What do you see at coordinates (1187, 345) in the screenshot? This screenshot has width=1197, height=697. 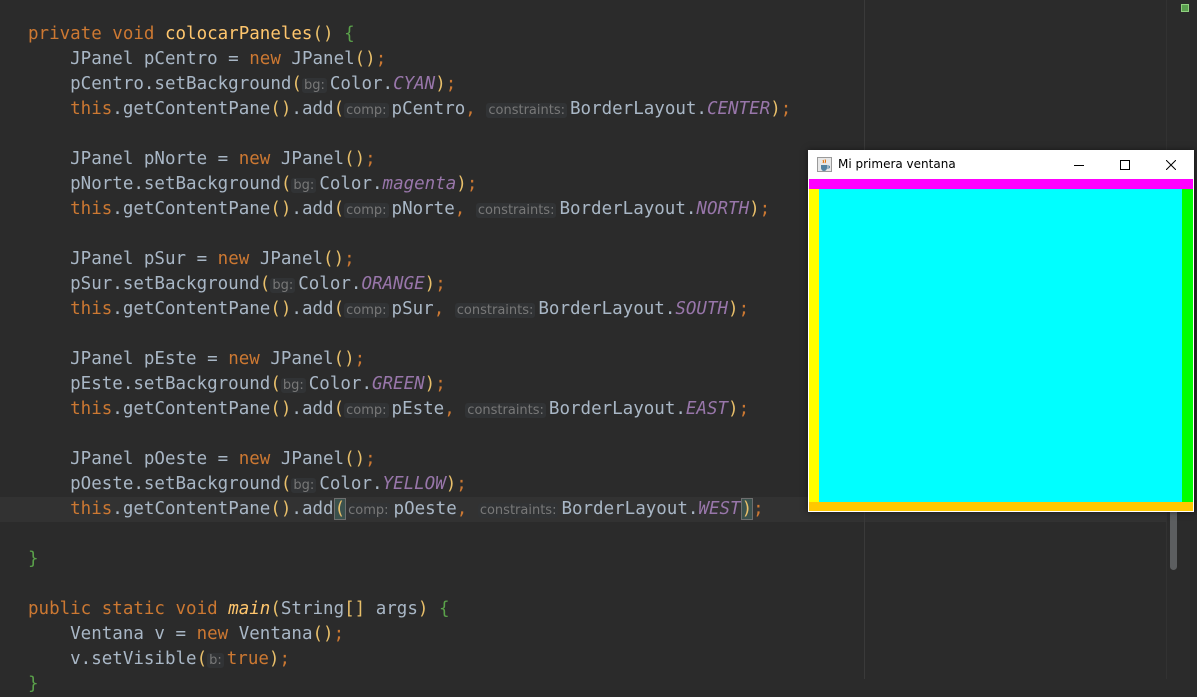 I see `panel-east` at bounding box center [1187, 345].